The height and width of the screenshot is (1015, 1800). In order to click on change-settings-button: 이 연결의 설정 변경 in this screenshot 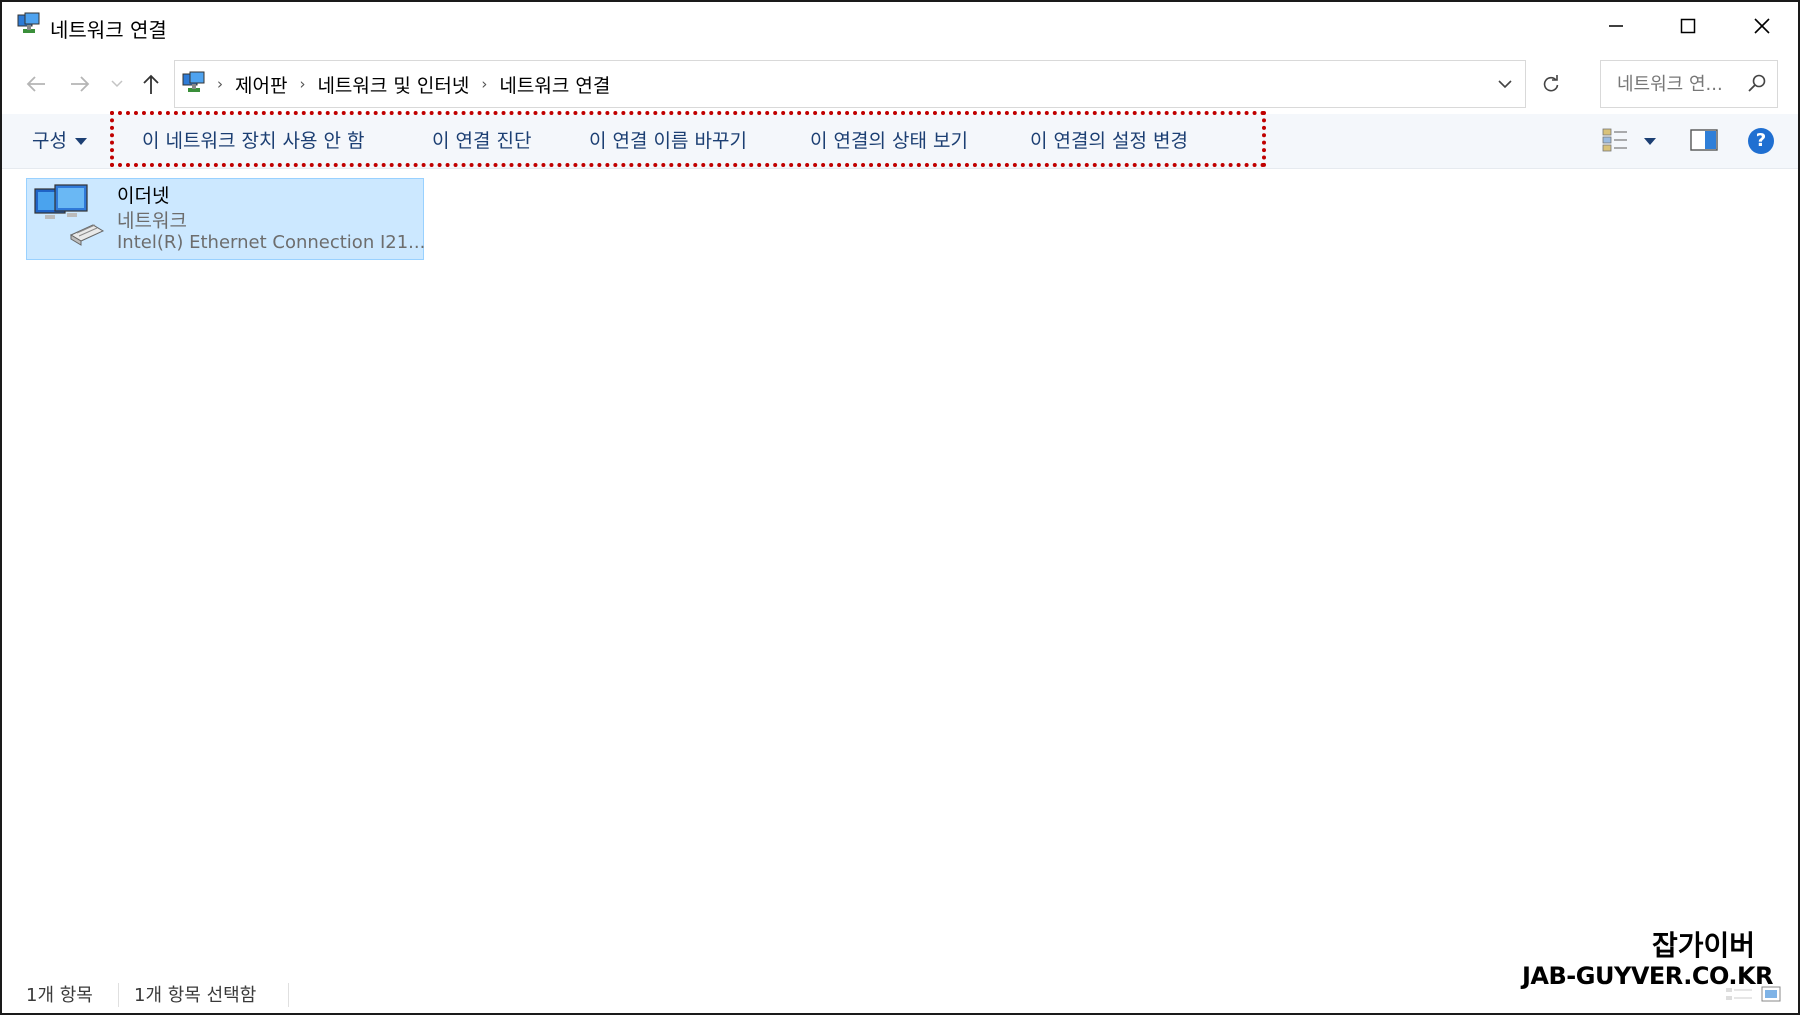, I will do `click(1109, 141)`.